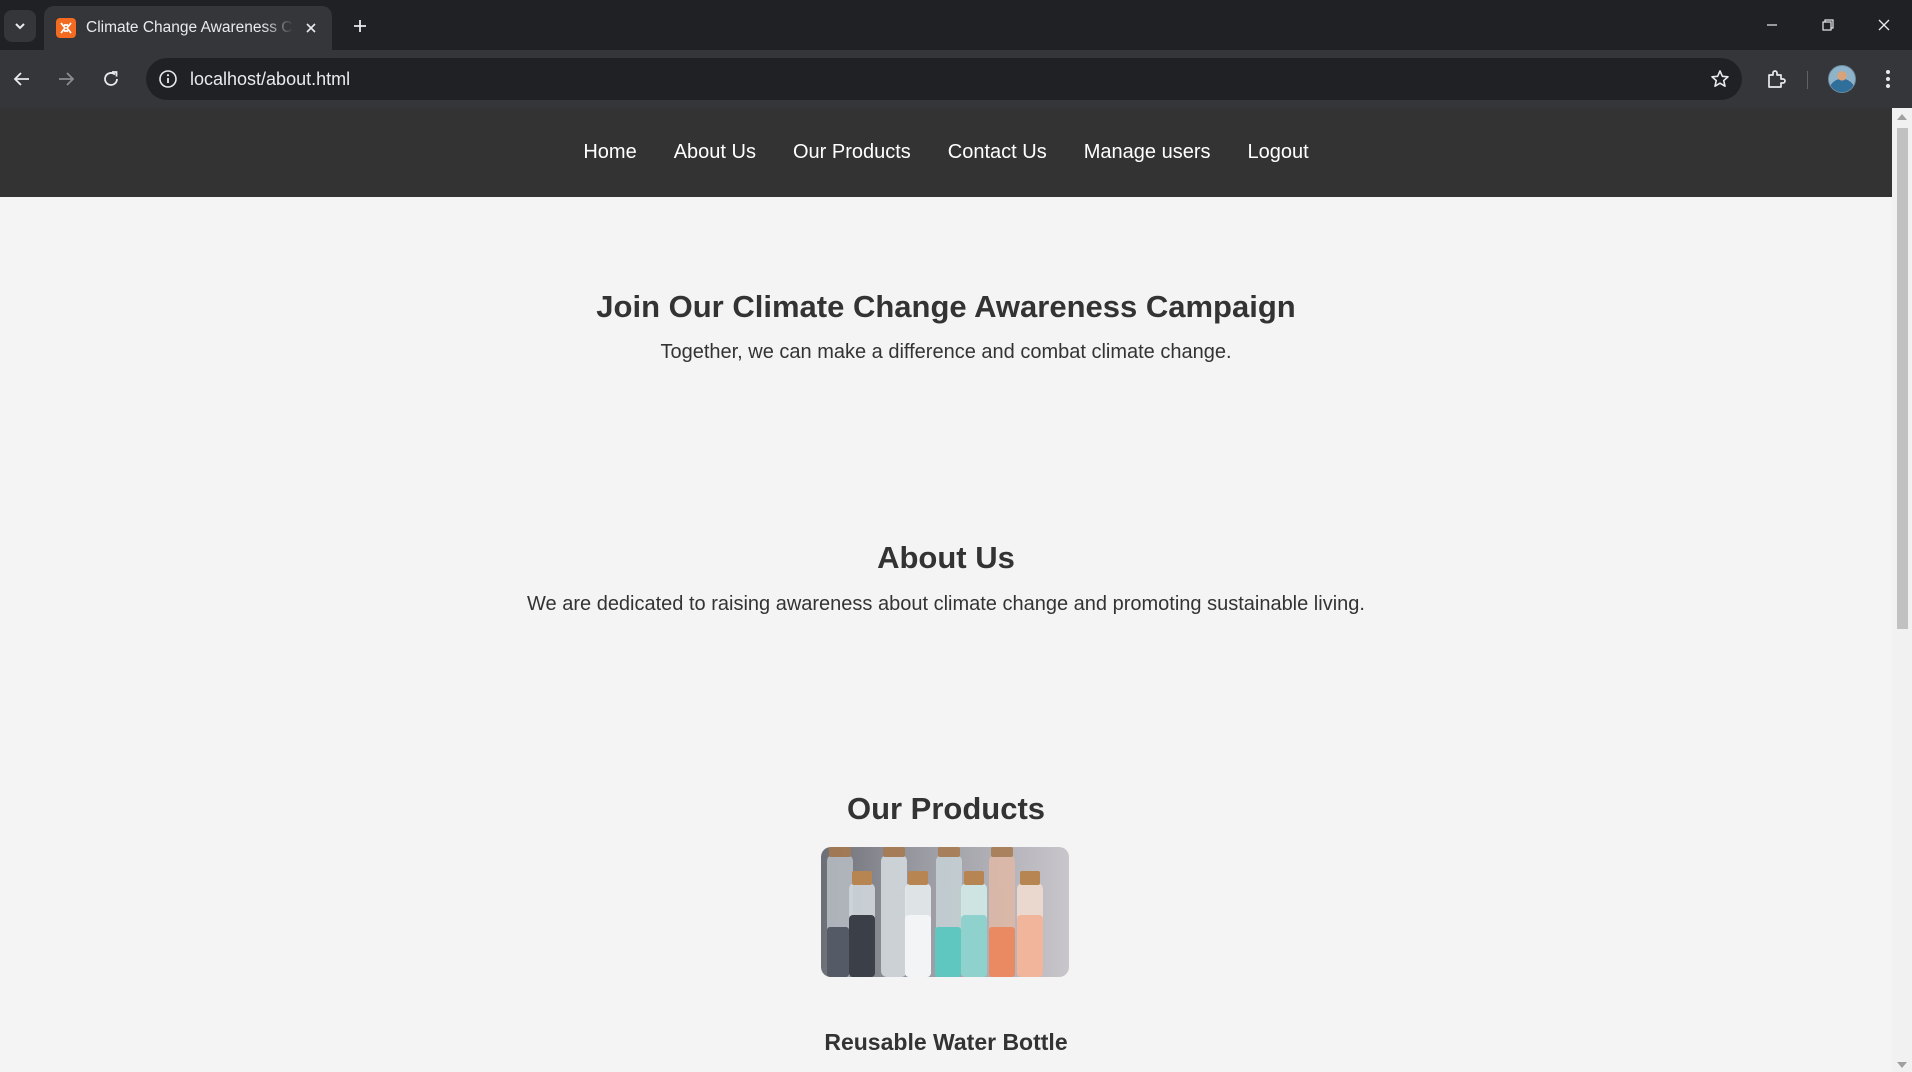 This screenshot has height=1072, width=1912. I want to click on close-window-button, so click(1884, 25).